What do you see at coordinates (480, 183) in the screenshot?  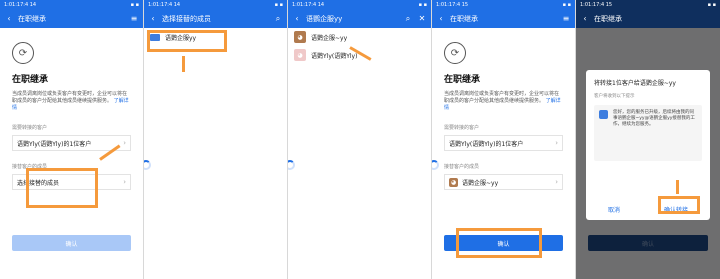 I see `receiver-value: 语鹦企服~yy` at bounding box center [480, 183].